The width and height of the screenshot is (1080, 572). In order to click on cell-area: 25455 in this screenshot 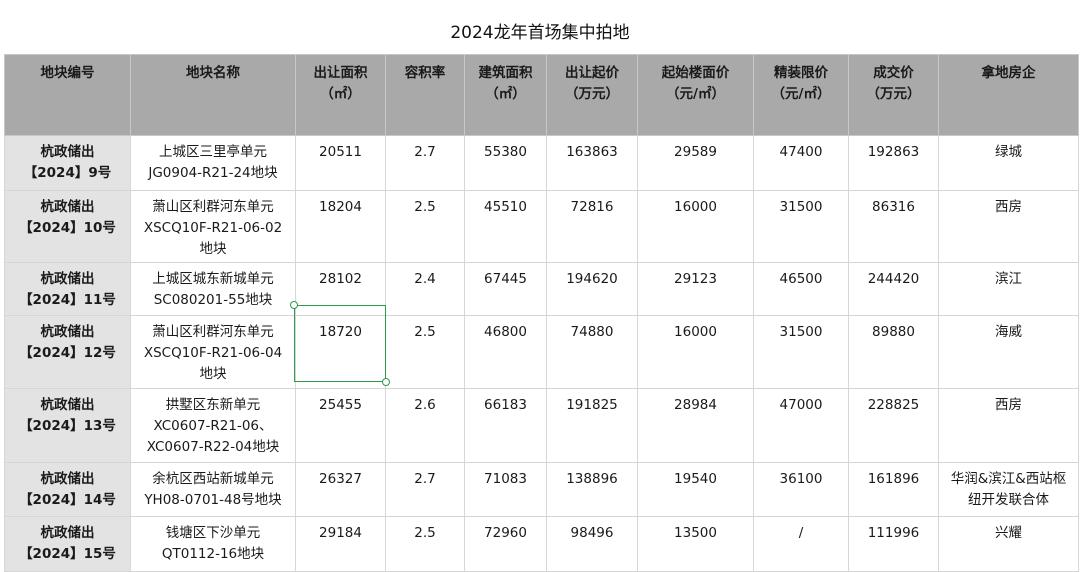, I will do `click(340, 425)`.